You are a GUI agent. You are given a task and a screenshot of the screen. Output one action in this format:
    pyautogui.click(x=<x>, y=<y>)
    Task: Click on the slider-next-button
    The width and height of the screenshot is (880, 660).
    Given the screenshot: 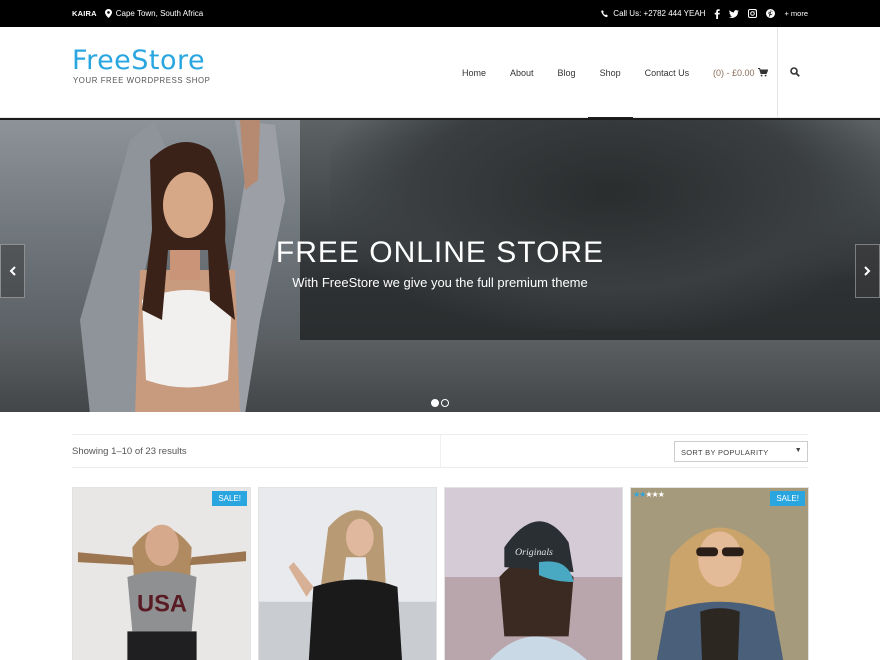 What is the action you would take?
    pyautogui.click(x=867, y=271)
    